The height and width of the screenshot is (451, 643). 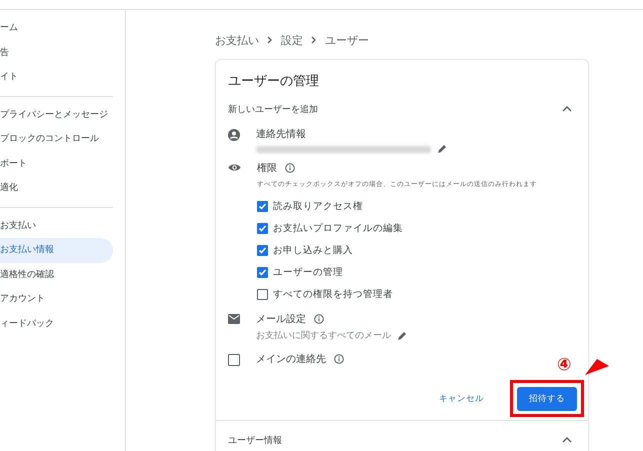 What do you see at coordinates (273, 82) in the screenshot?
I see `card-title: ユーザーの管理` at bounding box center [273, 82].